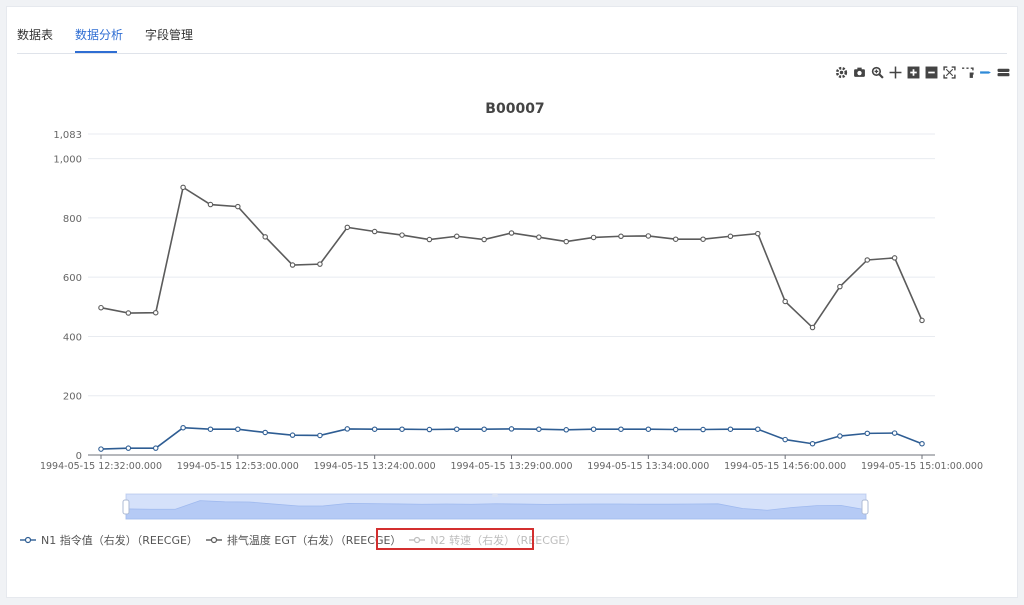  Describe the element at coordinates (72, 397) in the screenshot. I see `y-tick-label: 200` at that location.